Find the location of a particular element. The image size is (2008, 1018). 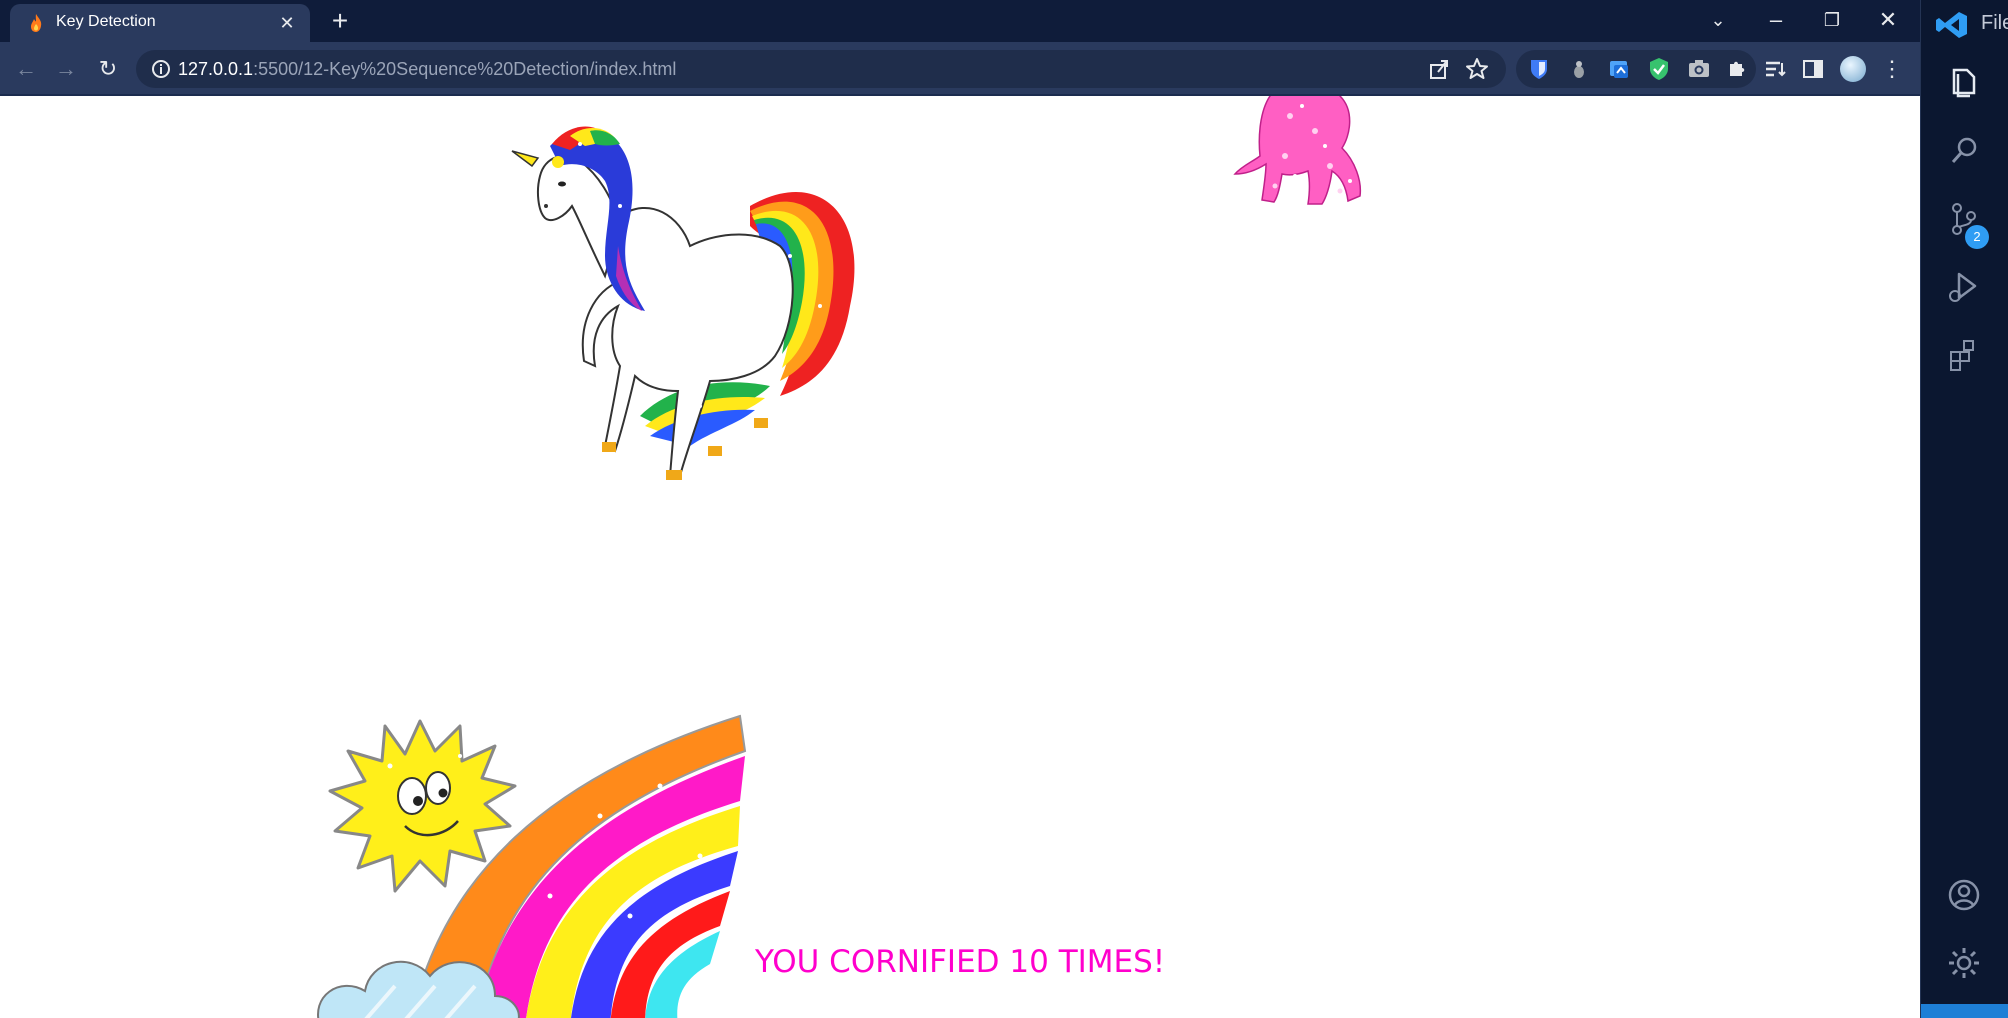

share-icon is located at coordinates (1439, 69).